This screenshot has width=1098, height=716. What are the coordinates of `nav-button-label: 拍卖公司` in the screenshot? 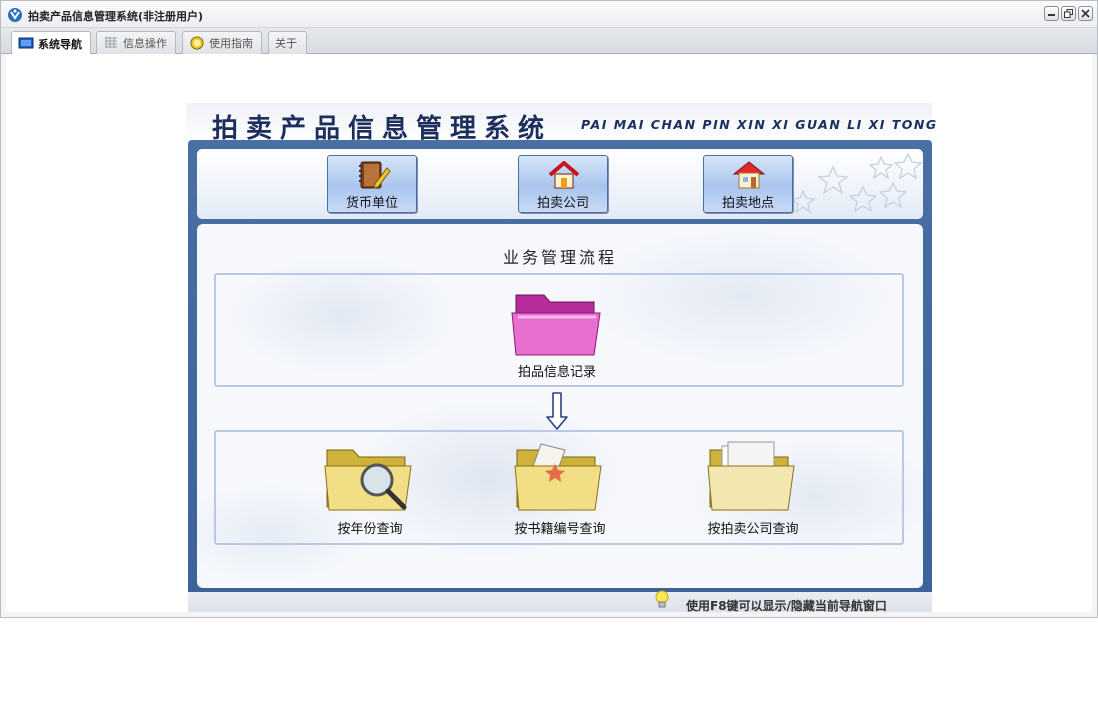 It's located at (562, 203).